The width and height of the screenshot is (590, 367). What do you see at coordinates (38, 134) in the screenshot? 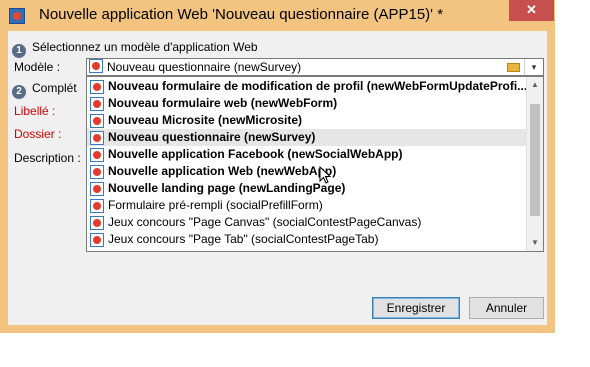
I see `dossier-label: Dossier :` at bounding box center [38, 134].